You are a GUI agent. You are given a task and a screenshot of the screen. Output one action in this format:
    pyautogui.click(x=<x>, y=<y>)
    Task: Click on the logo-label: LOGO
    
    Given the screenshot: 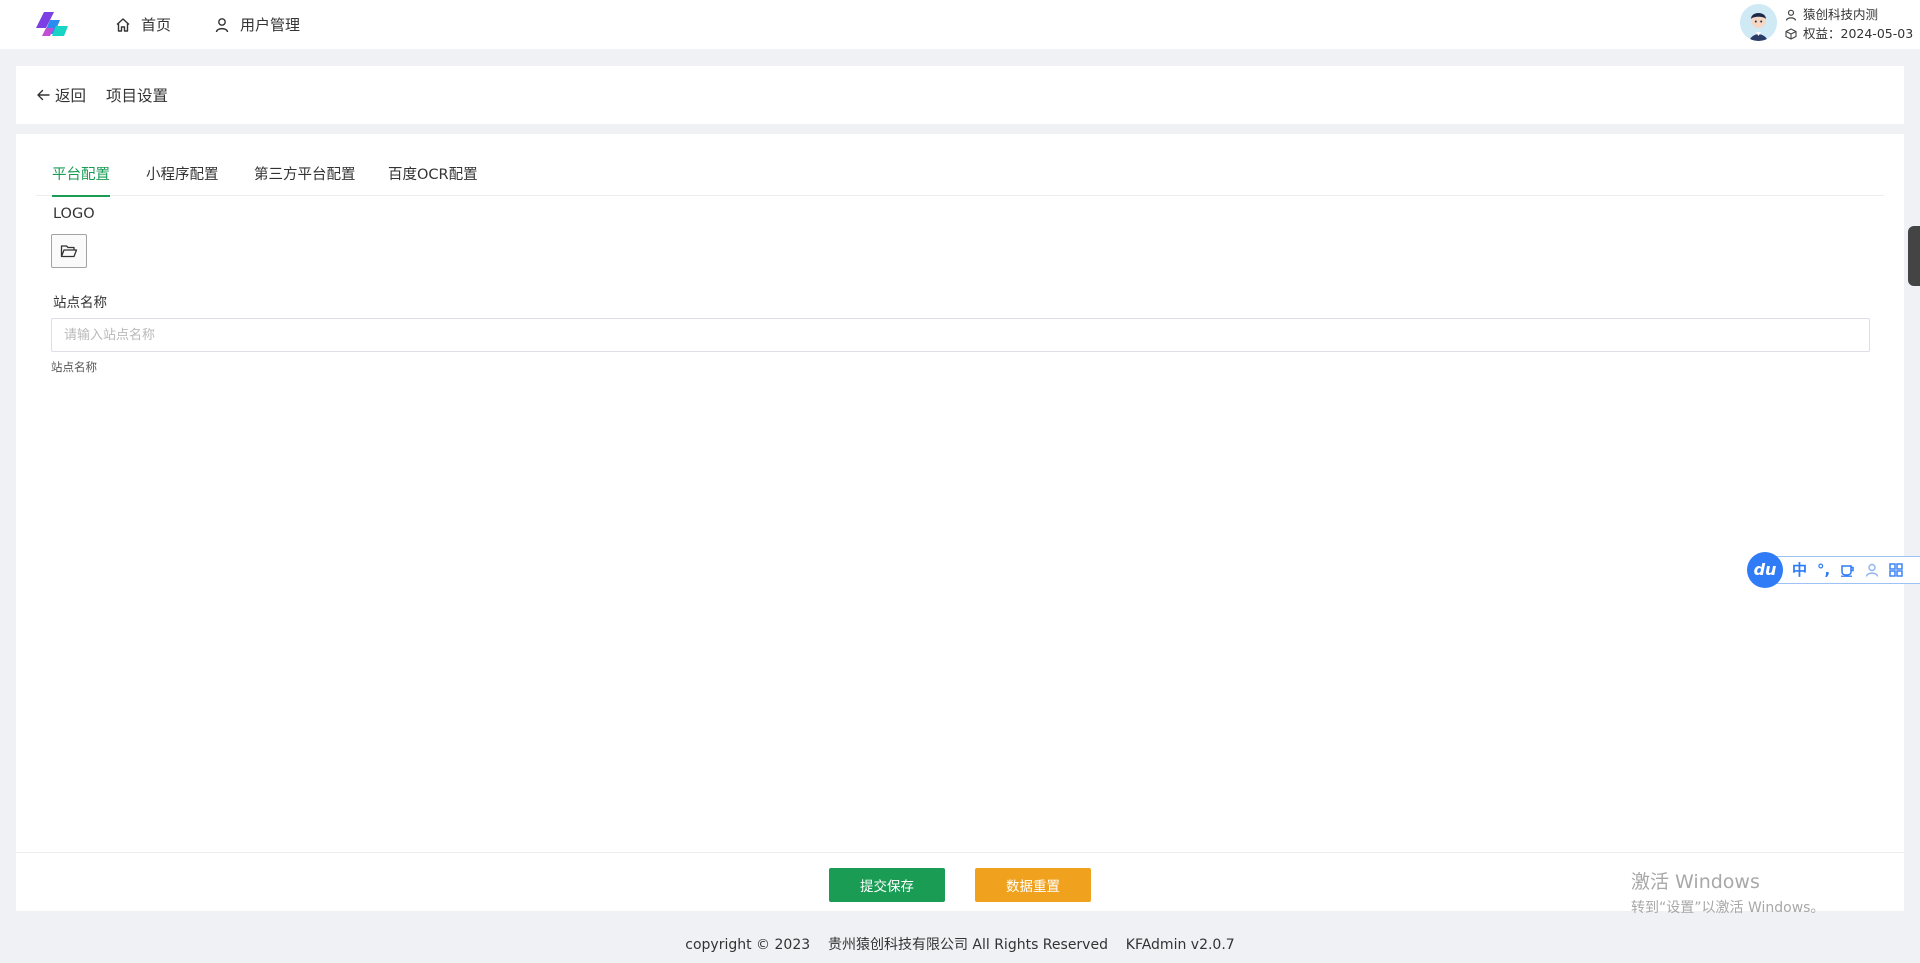 What is the action you would take?
    pyautogui.click(x=74, y=214)
    